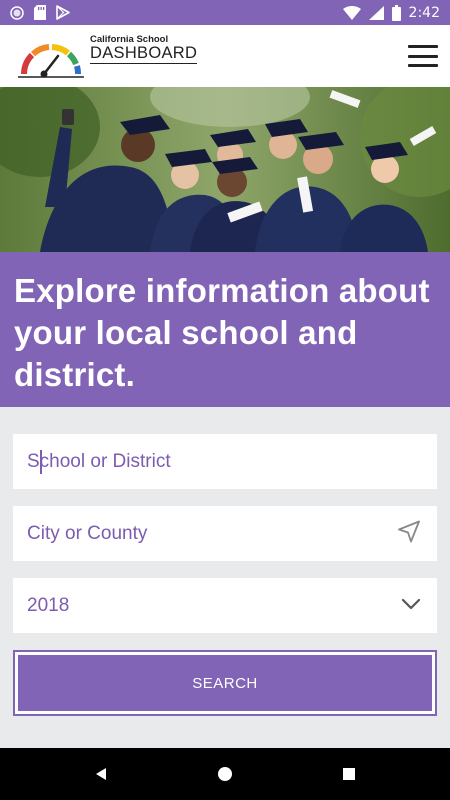 The height and width of the screenshot is (800, 450). I want to click on battery-icon, so click(396, 12).